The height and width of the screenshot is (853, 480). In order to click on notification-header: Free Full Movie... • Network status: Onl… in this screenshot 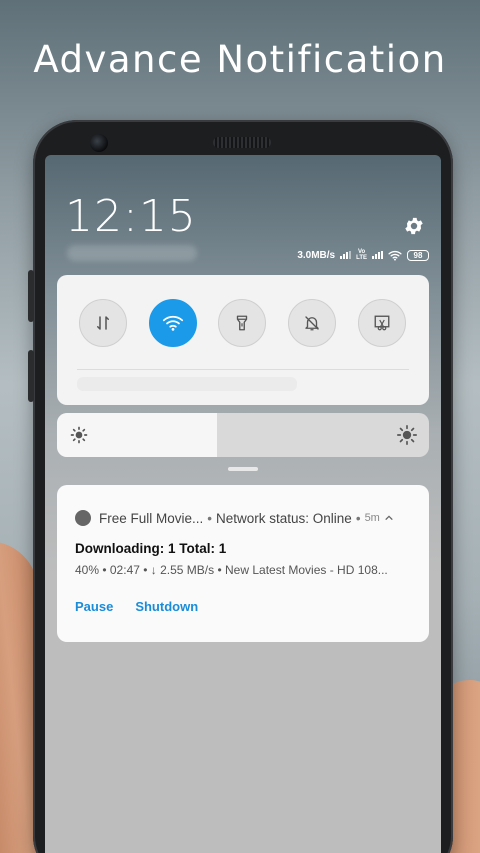, I will do `click(243, 518)`.